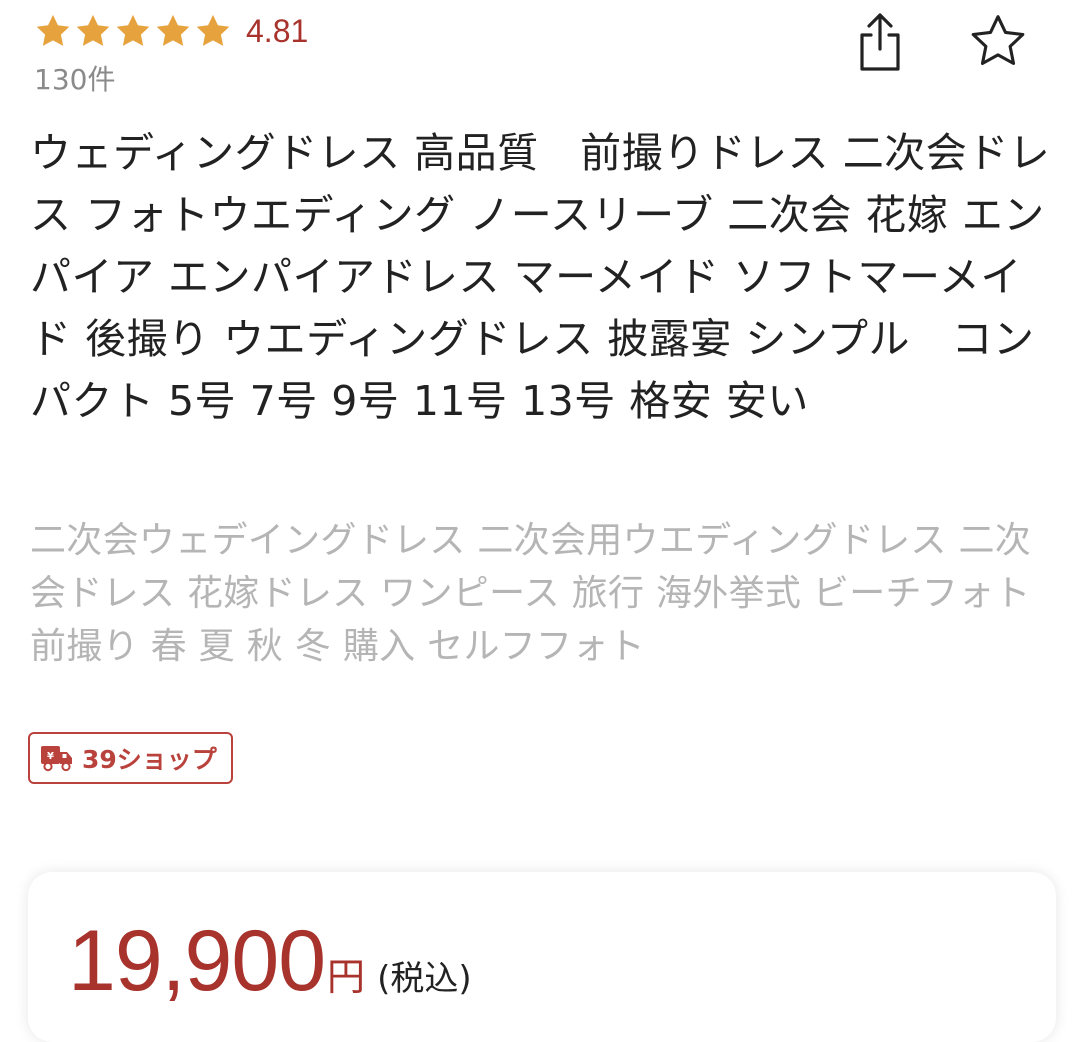 The width and height of the screenshot is (1080, 1042). I want to click on price-row: 19,900 円 (税込), so click(270, 961).